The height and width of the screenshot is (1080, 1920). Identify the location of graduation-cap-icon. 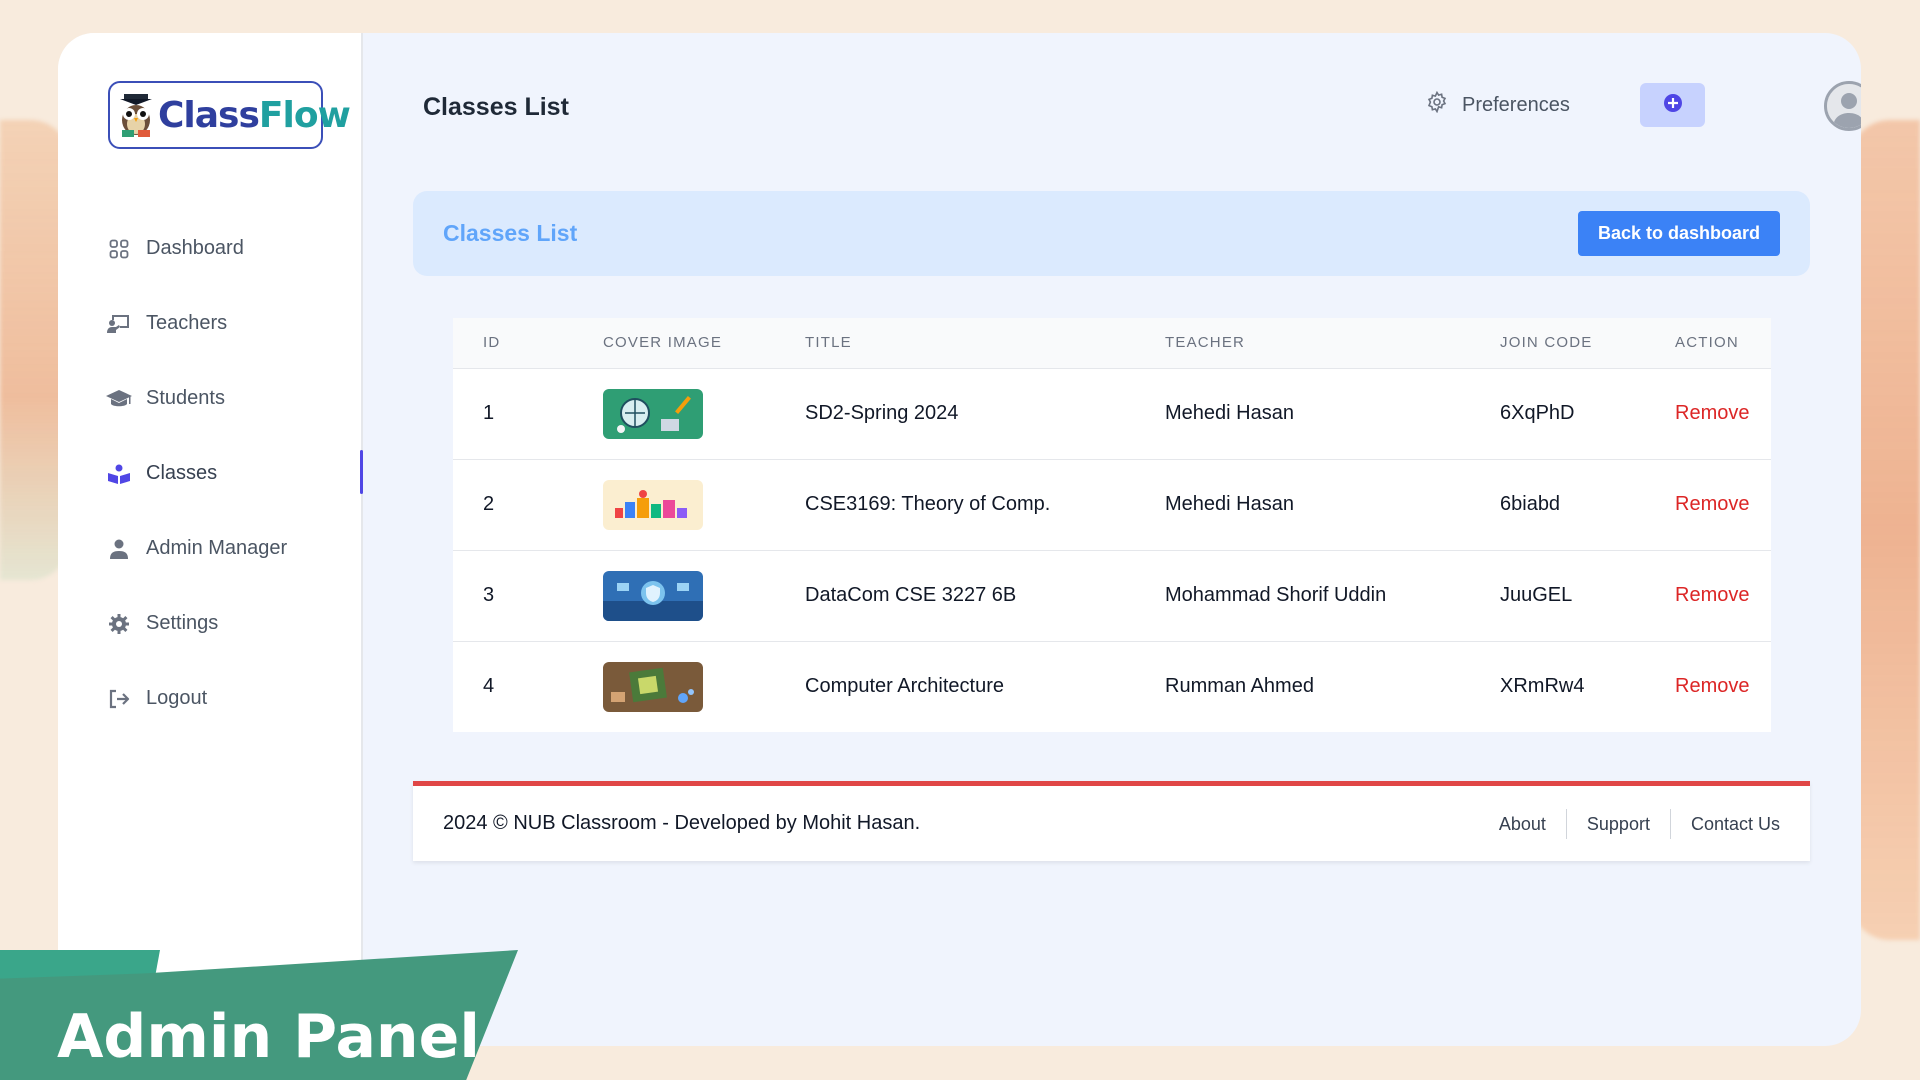
(119, 399).